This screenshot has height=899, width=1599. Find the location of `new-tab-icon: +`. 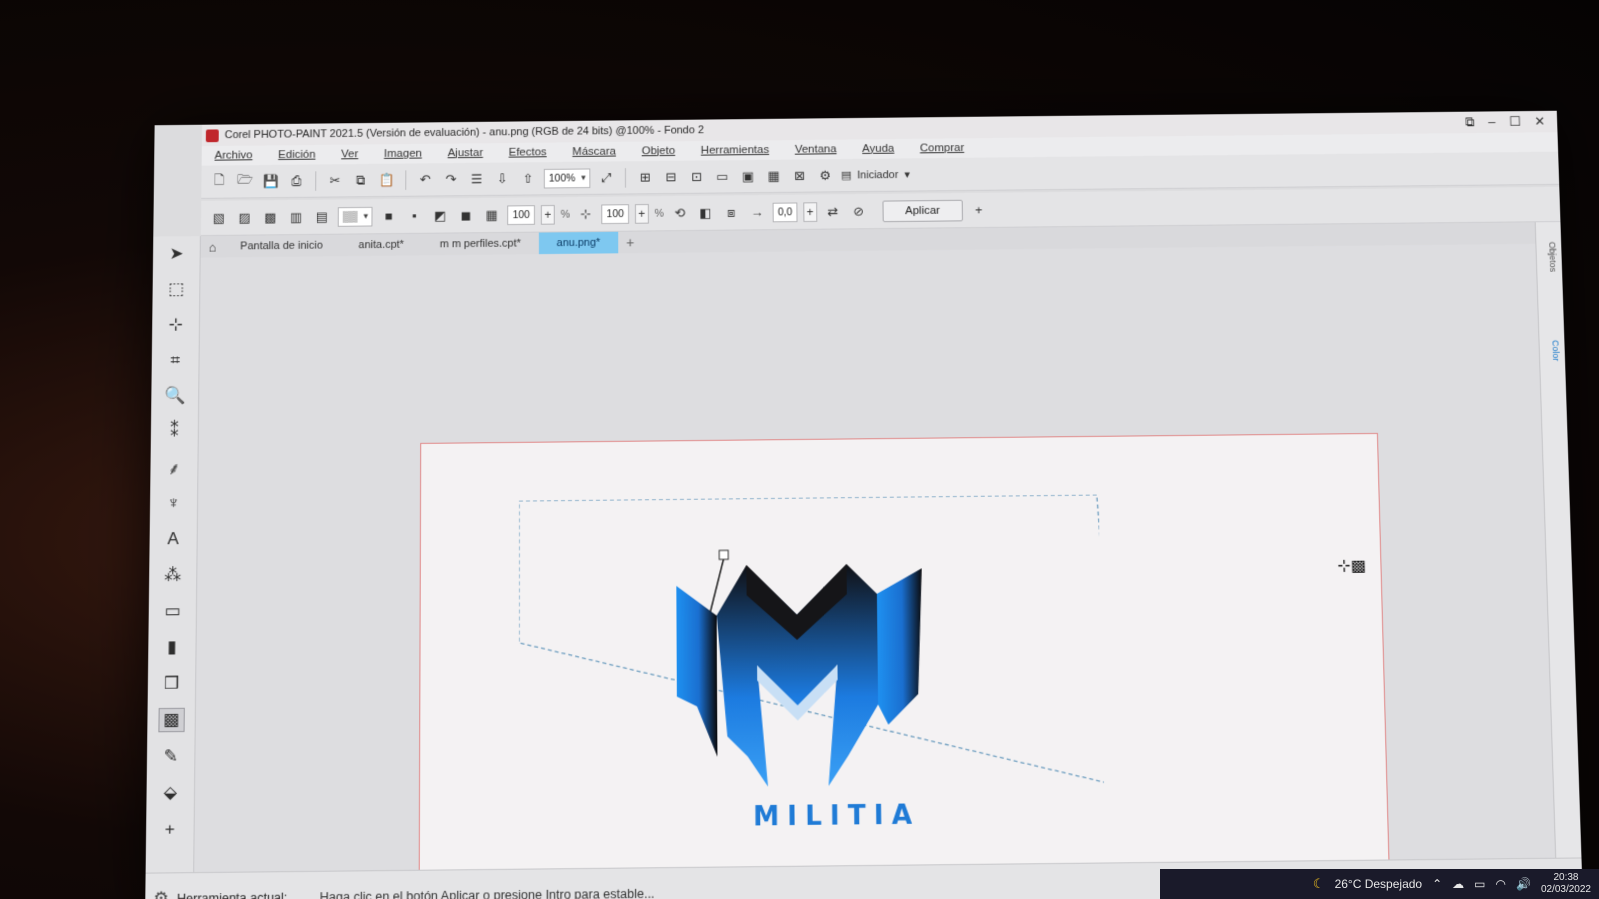

new-tab-icon: + is located at coordinates (630, 243).